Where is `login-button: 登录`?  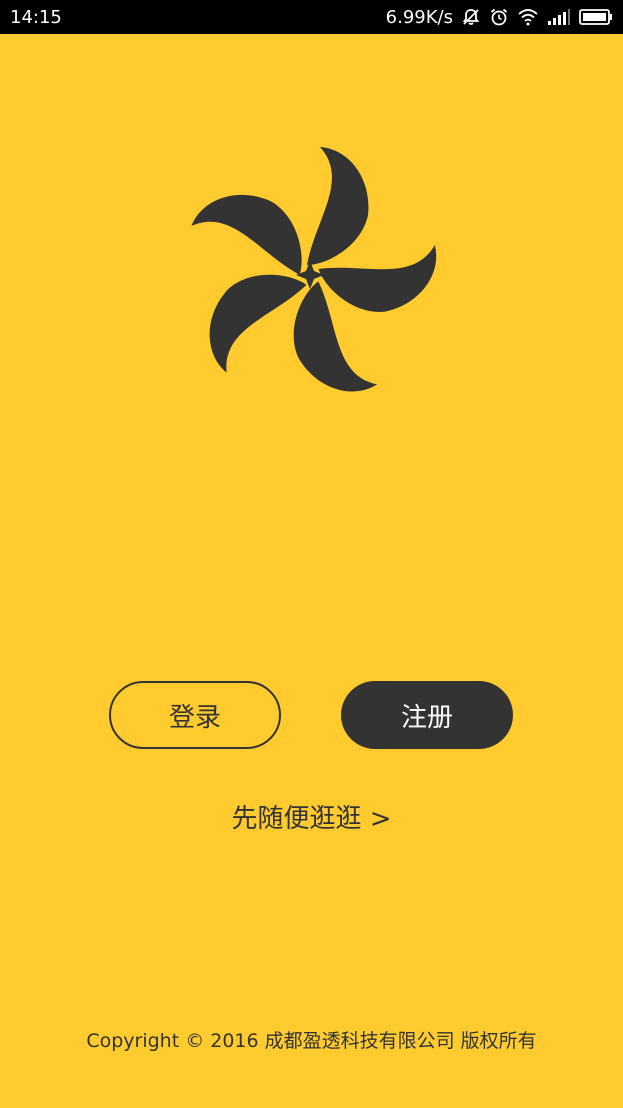
login-button: 登录 is located at coordinates (195, 715).